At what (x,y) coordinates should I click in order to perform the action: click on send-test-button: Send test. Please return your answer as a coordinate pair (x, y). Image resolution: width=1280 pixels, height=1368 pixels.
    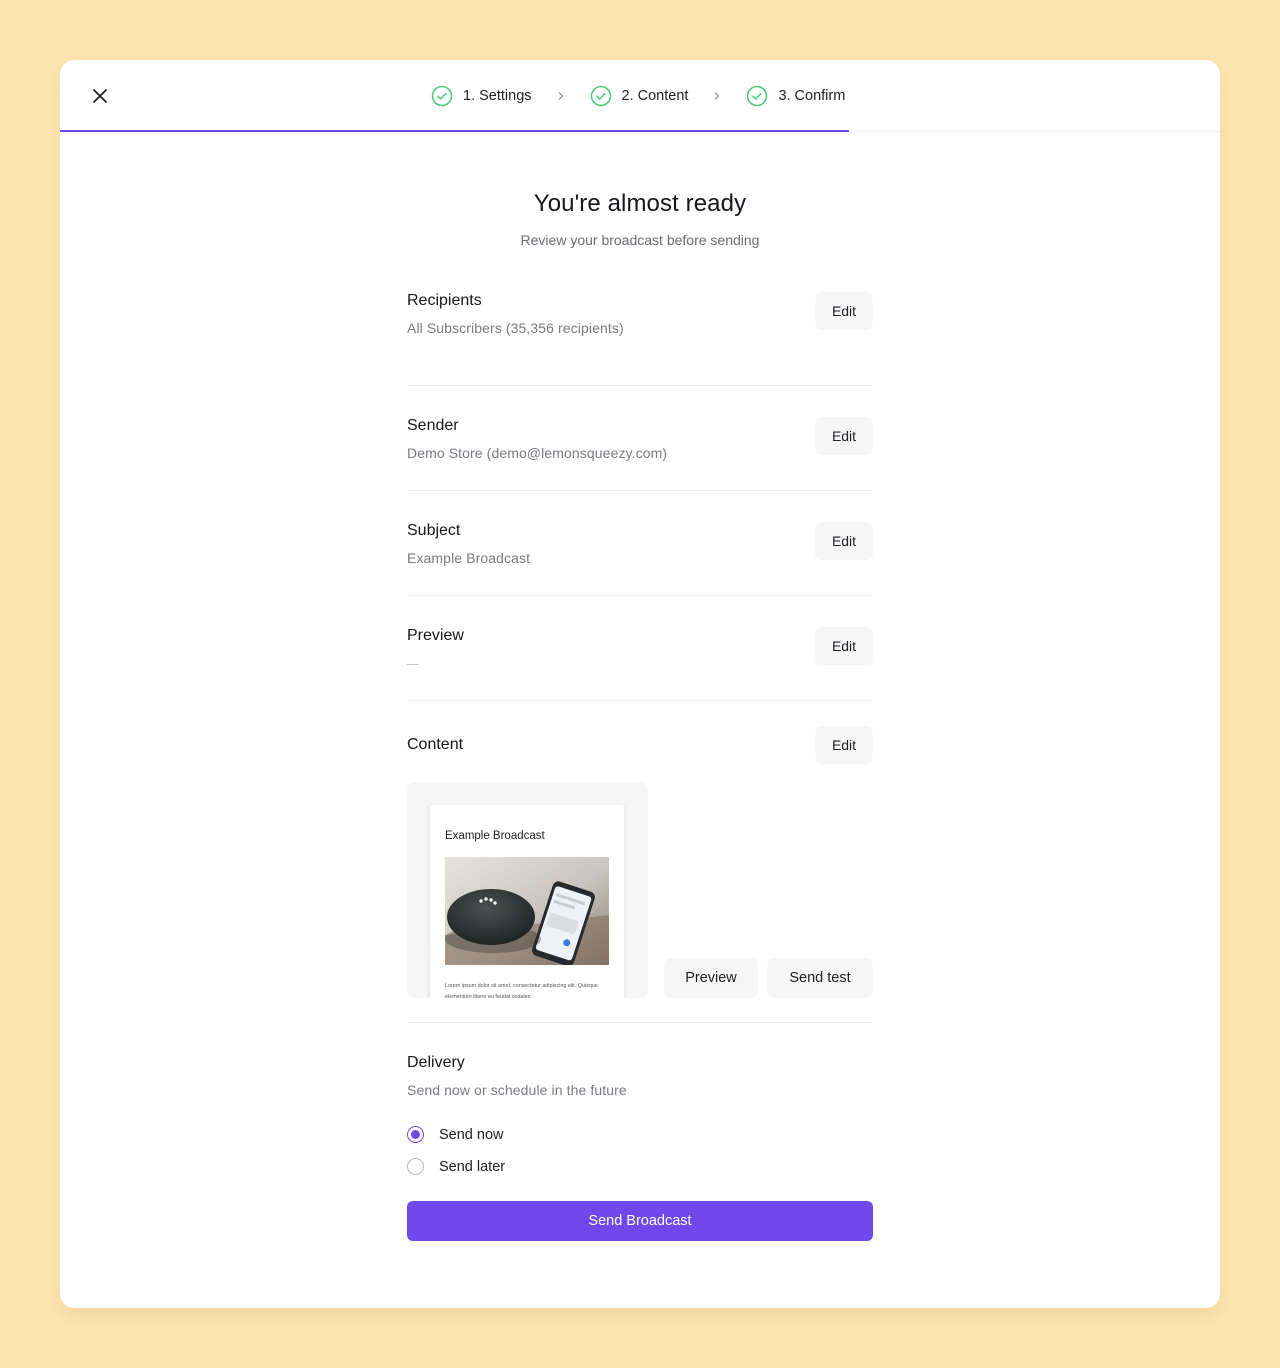
    Looking at the image, I should click on (820, 978).